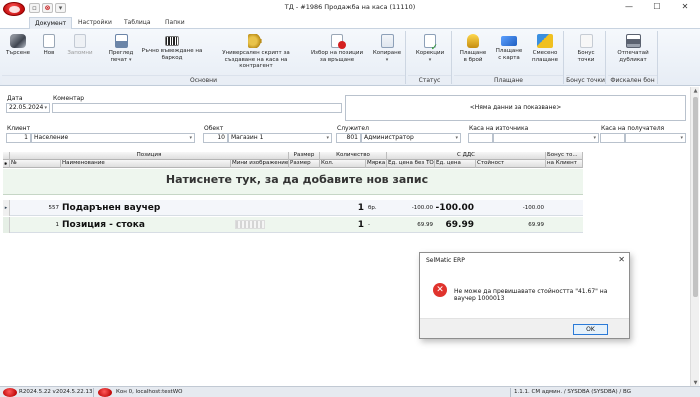 The image size is (700, 397). I want to click on dialog-close-button: ✕, so click(621, 259).